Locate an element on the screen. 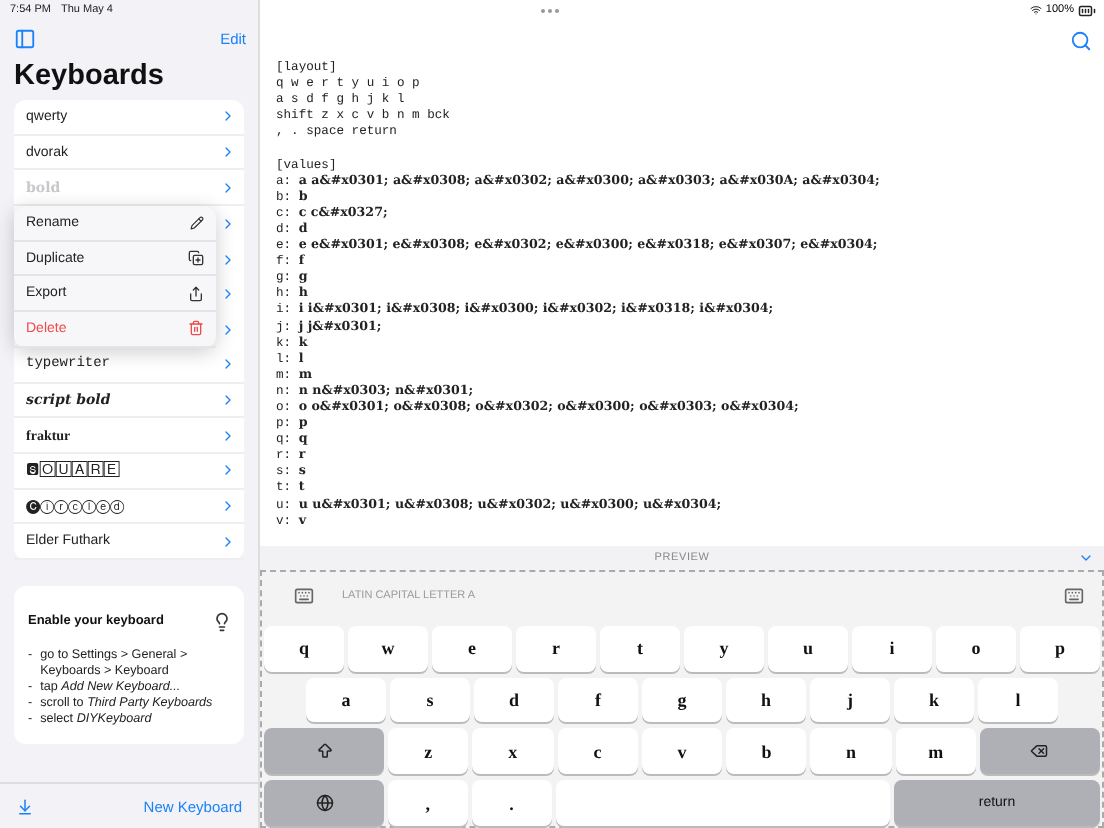  keyboard-key: d is located at coordinates (514, 700).